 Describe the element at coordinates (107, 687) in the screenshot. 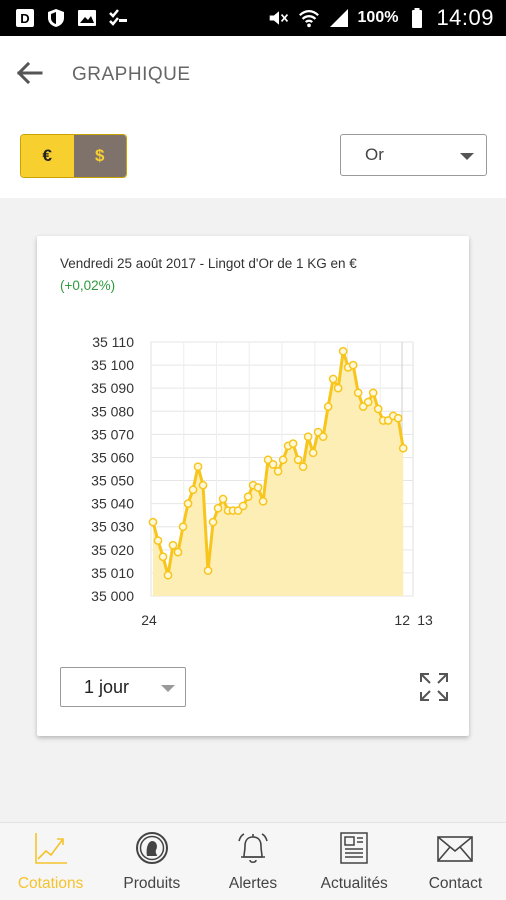

I see `period-select-value: 1 jour` at that location.